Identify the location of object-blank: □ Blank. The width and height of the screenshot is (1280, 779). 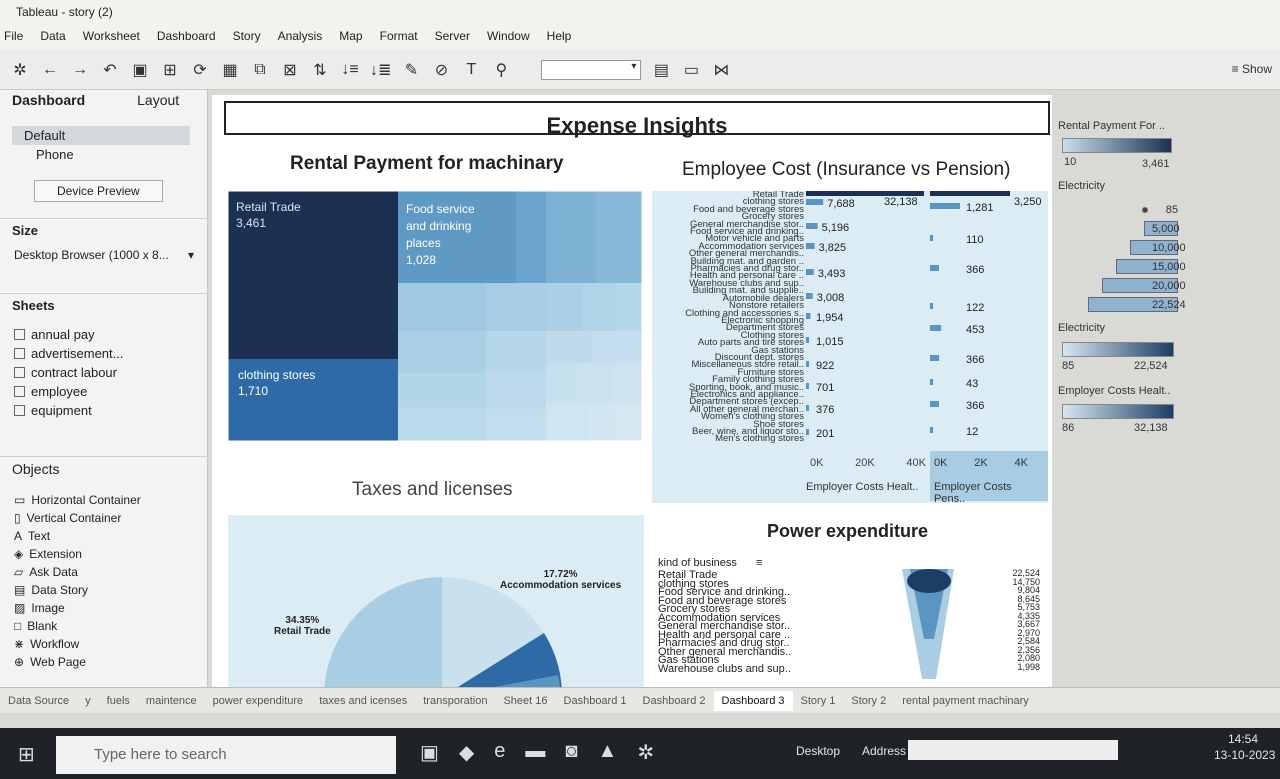
(104, 626).